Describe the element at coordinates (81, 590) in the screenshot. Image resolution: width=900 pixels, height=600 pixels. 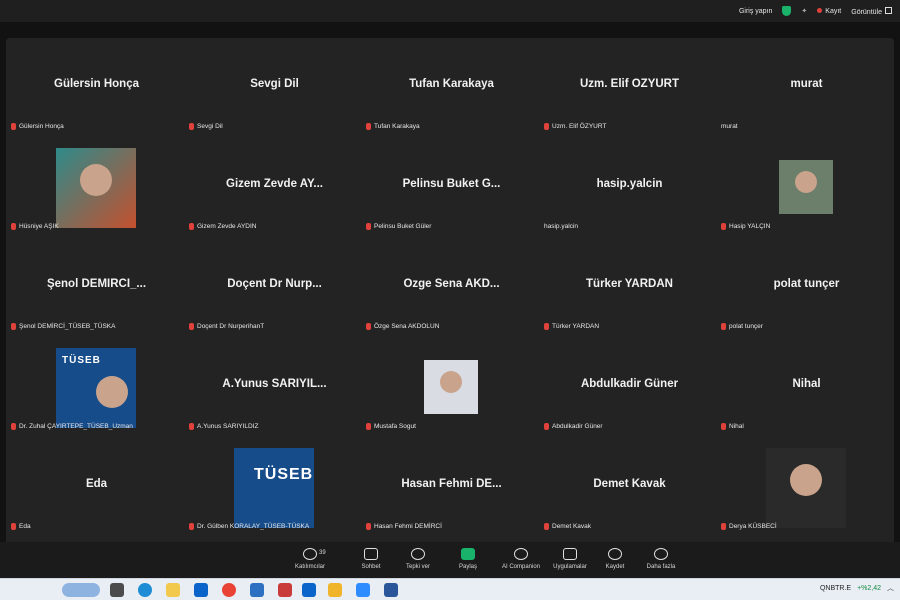
I see `search-widget-icon` at that location.